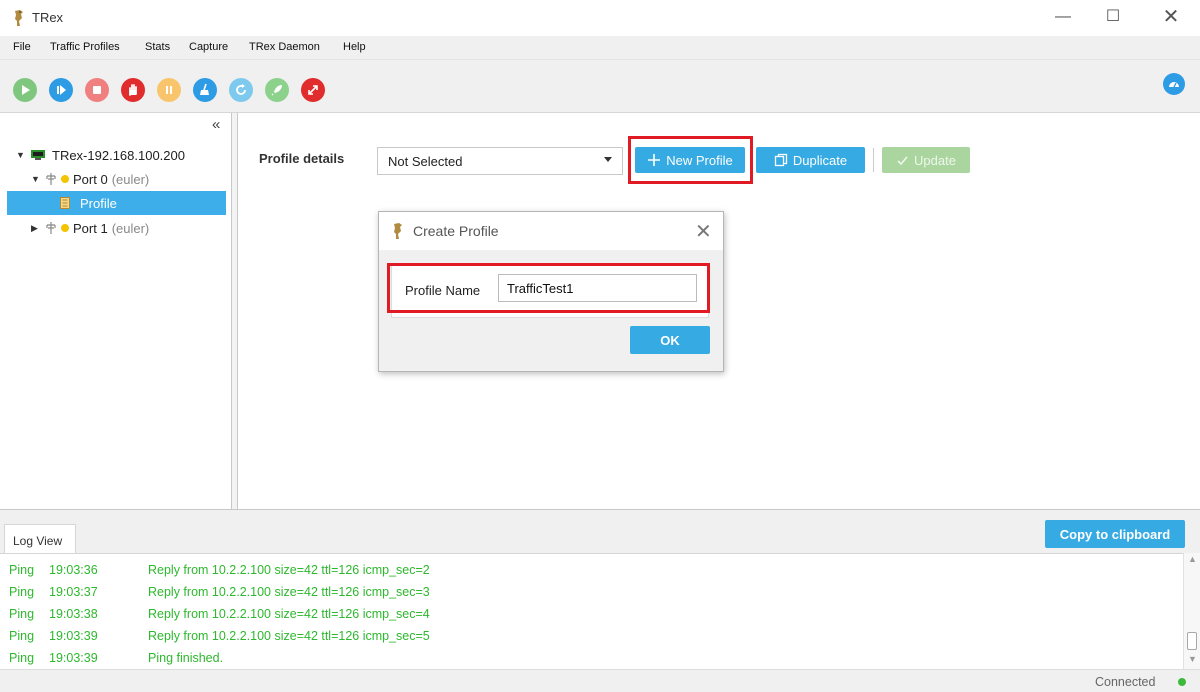  What do you see at coordinates (38, 155) in the screenshot?
I see `server-icon` at bounding box center [38, 155].